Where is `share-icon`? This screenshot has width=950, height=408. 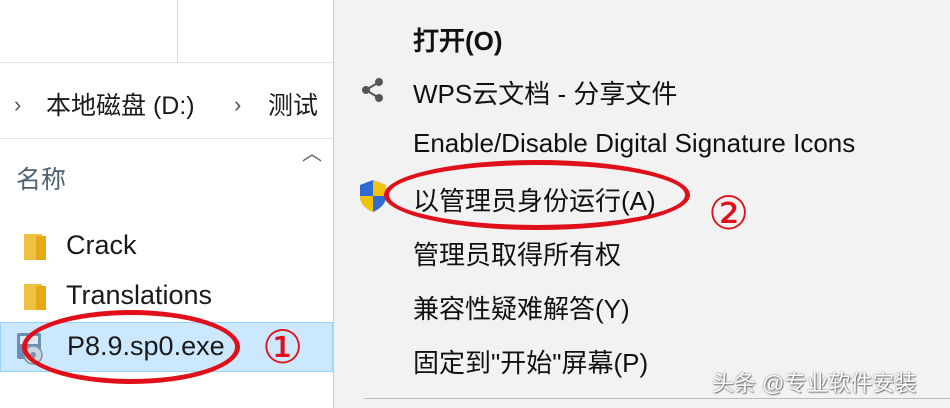 share-icon is located at coordinates (372, 90).